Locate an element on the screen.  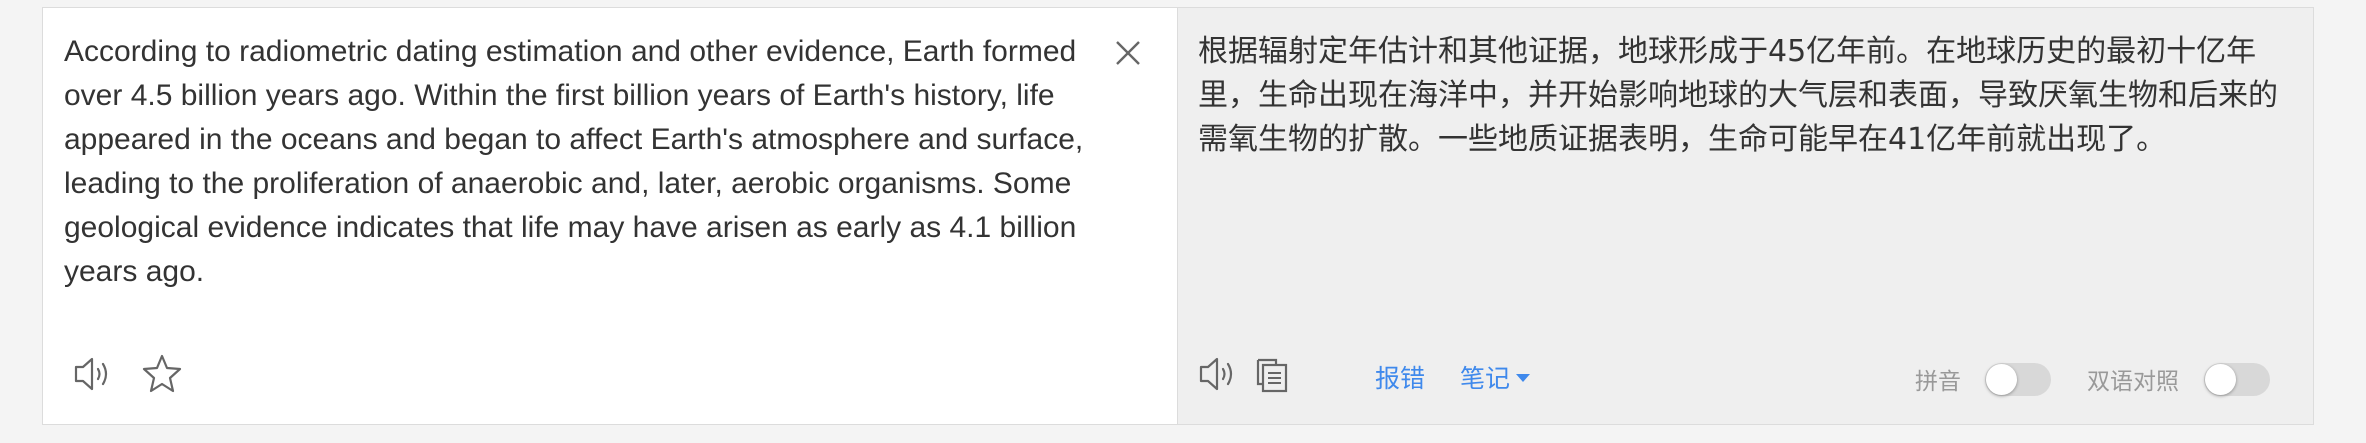
bilingual-toggle is located at coordinates (2237, 379).